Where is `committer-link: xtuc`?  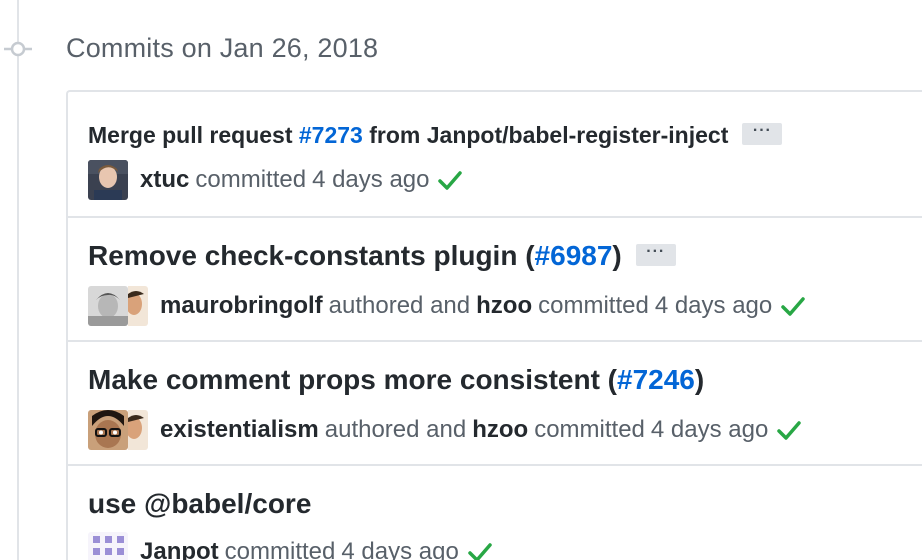 committer-link: xtuc is located at coordinates (164, 180).